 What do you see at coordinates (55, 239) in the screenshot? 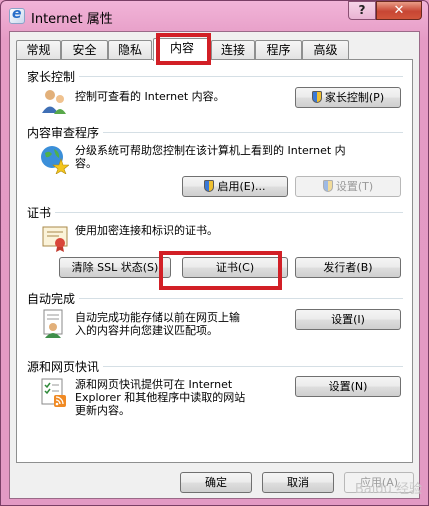
I see `certificate-icon` at bounding box center [55, 239].